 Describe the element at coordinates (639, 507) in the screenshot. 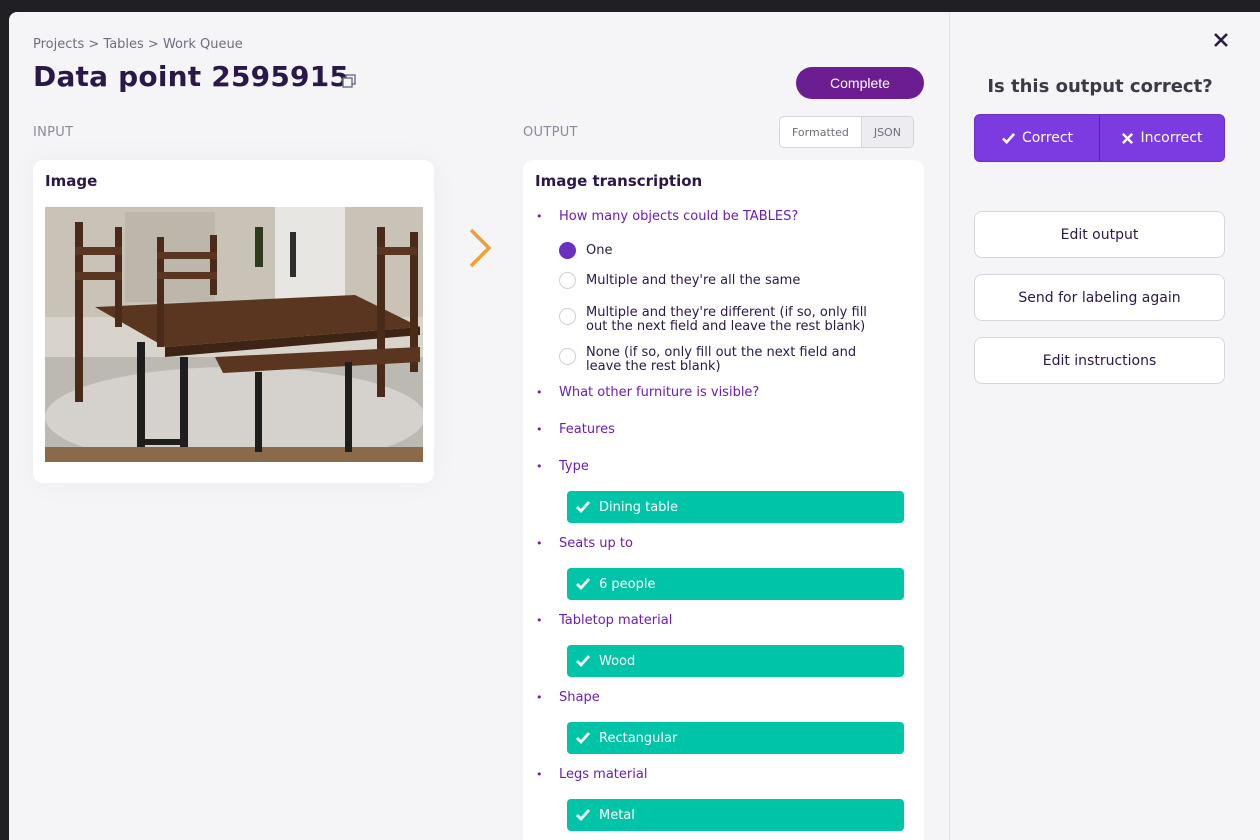

I see `answer-value: Dining table` at that location.